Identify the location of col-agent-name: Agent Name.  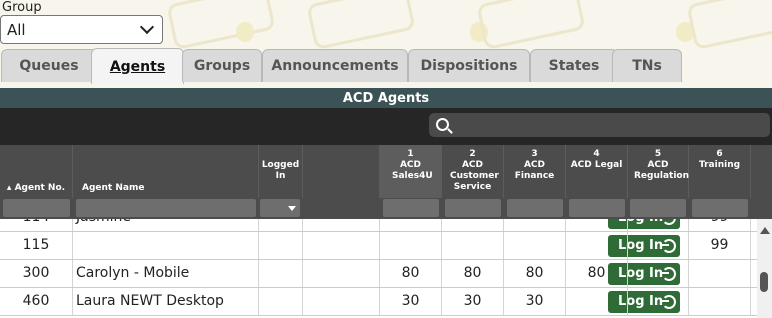
(166, 171).